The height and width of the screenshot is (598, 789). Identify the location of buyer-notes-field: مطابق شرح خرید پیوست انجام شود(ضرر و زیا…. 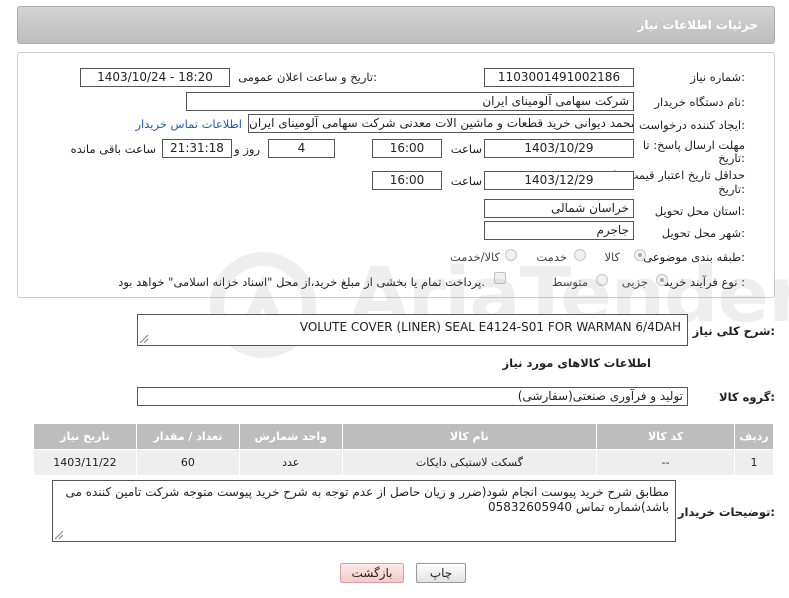
(364, 511).